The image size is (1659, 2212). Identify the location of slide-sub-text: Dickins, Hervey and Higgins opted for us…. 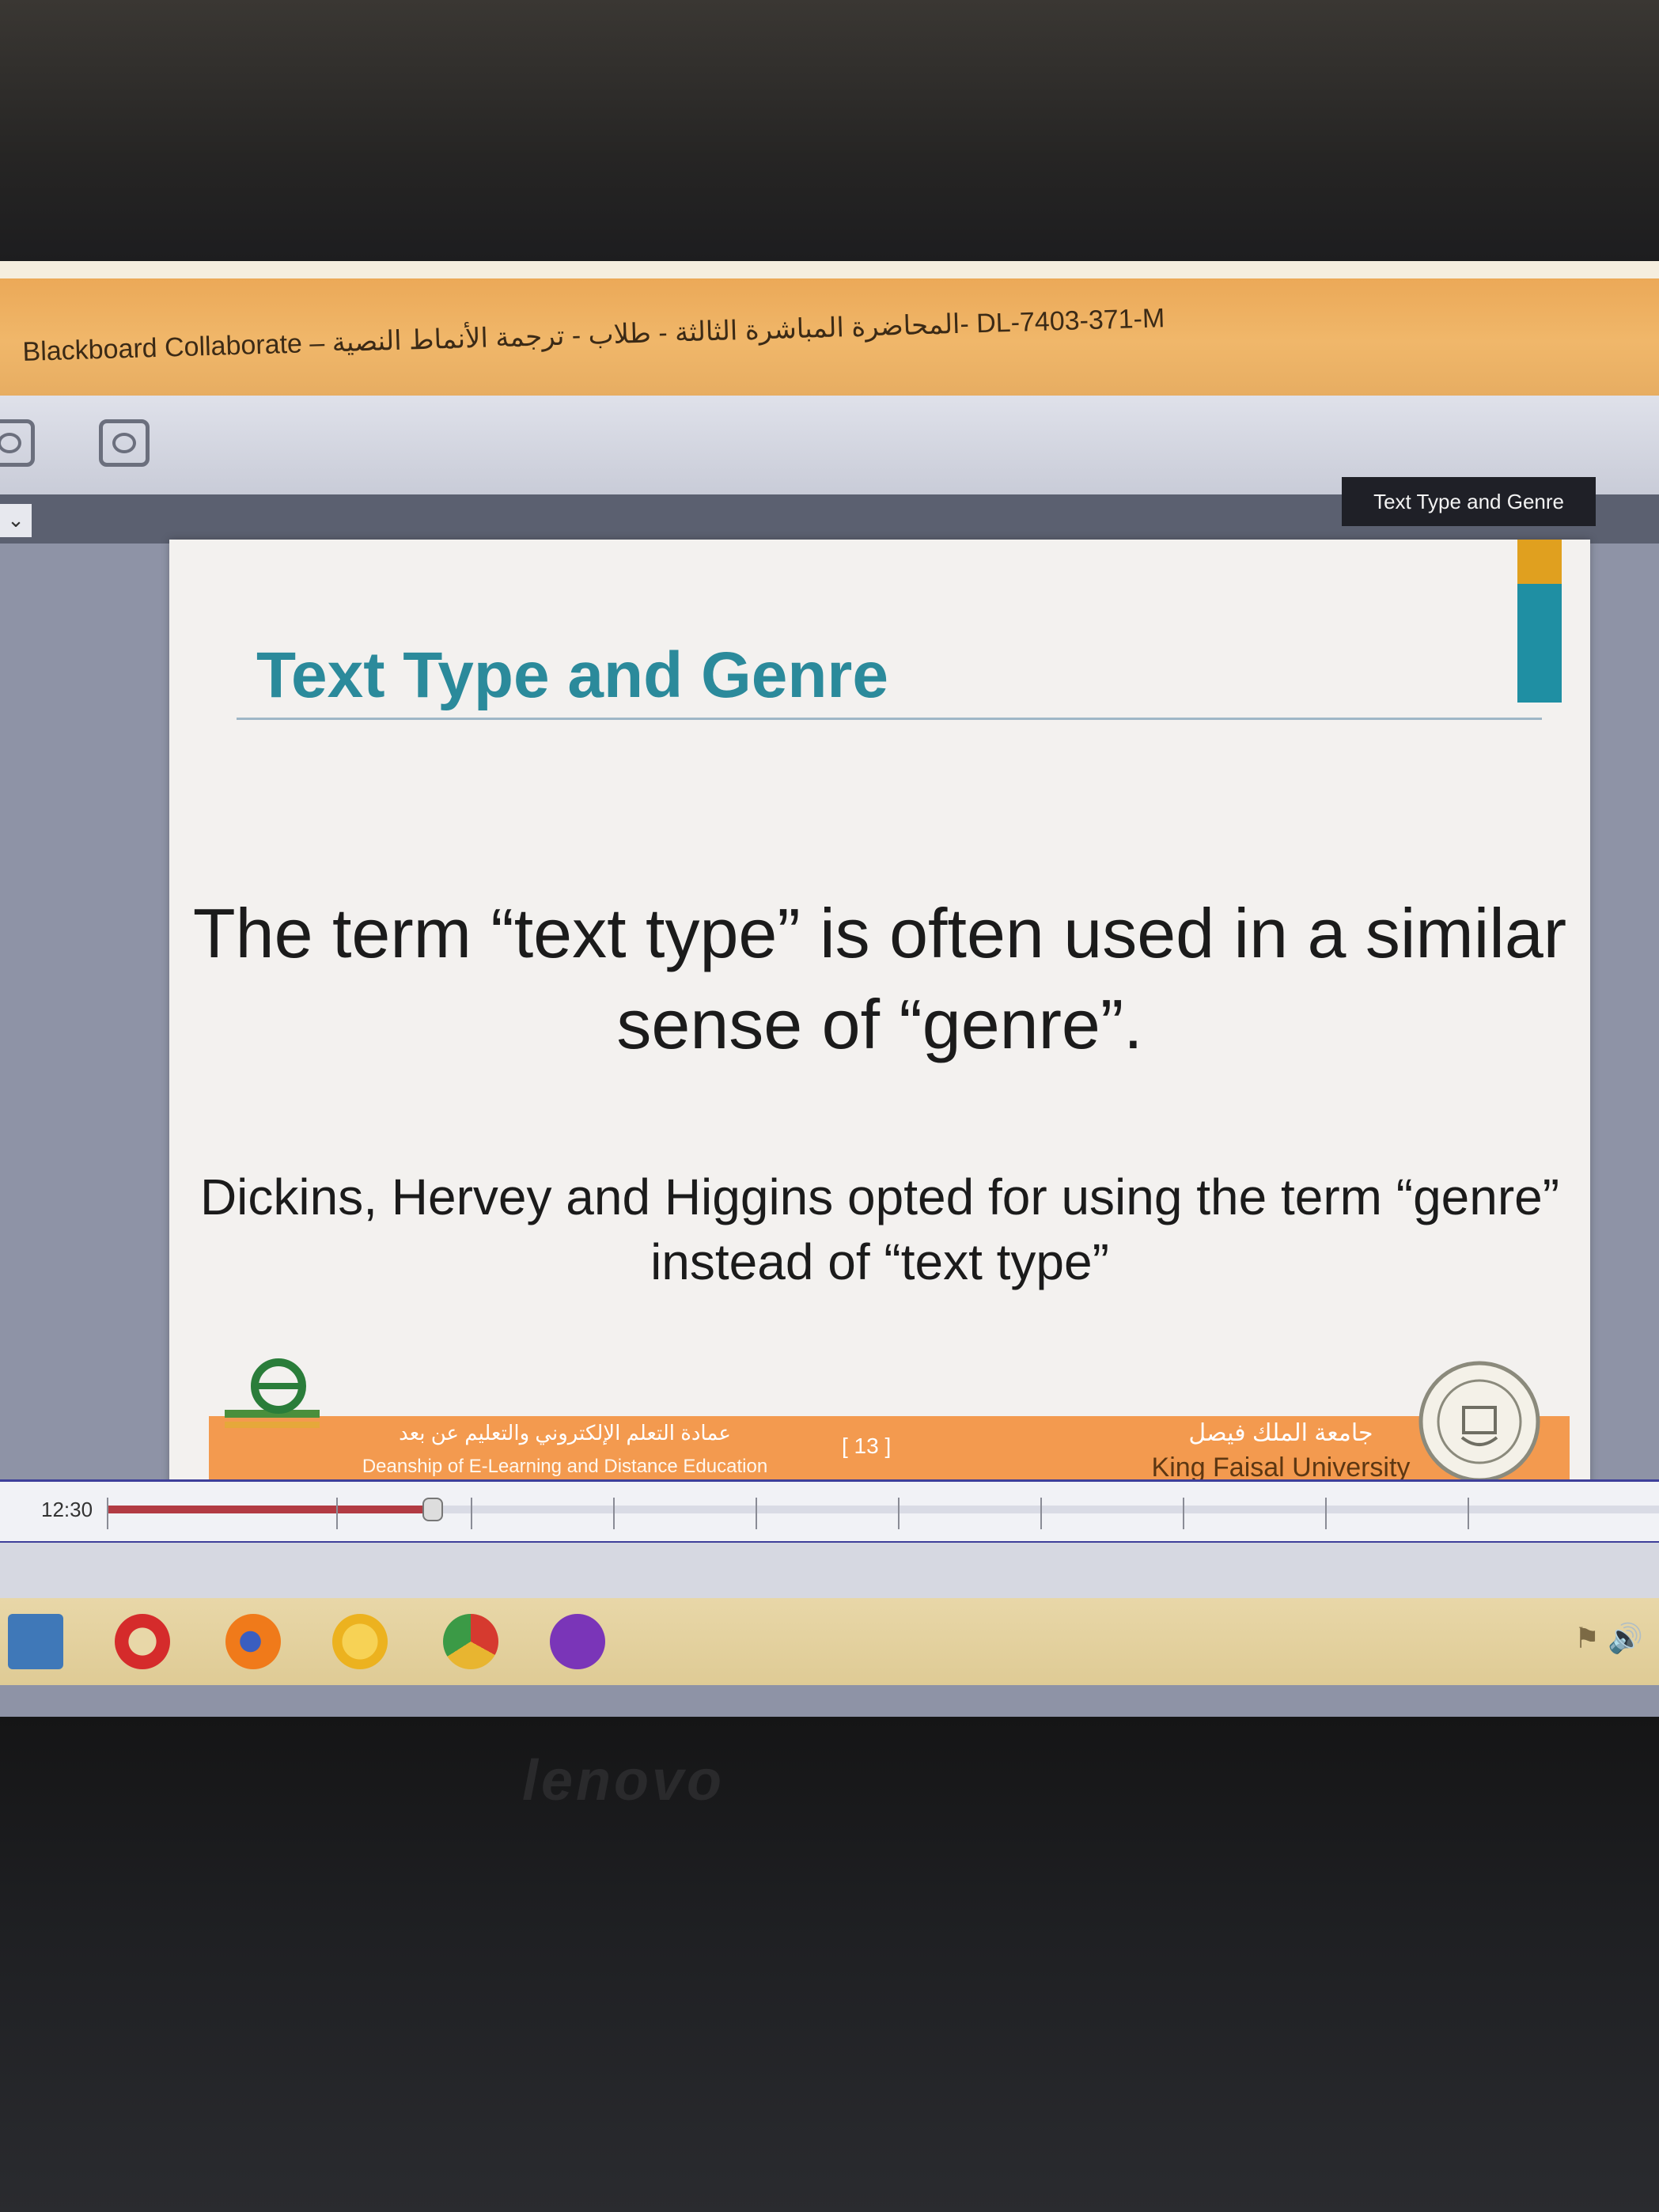
(880, 1229).